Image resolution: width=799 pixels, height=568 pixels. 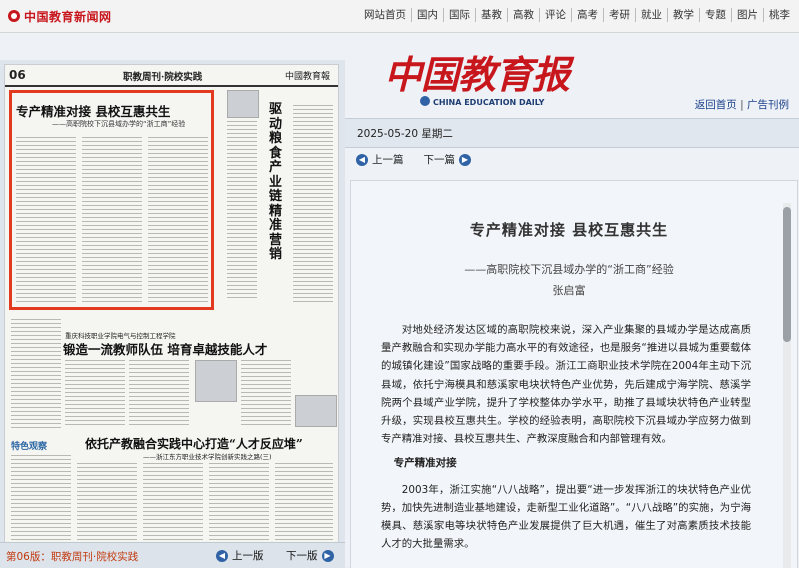 What do you see at coordinates (302, 556) in the screenshot?
I see `next-page-label: 下一版` at bounding box center [302, 556].